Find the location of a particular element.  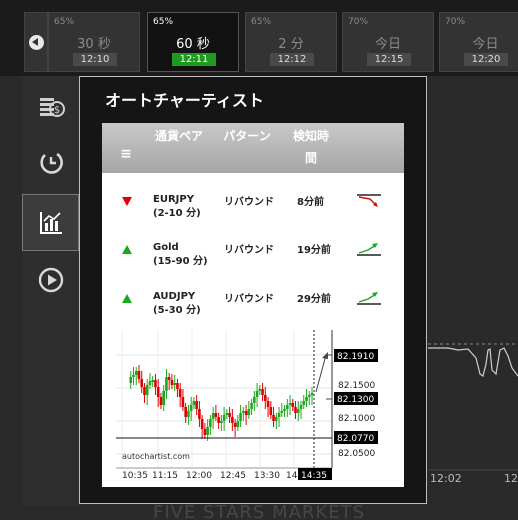

trend-down-icon is located at coordinates (369, 200).